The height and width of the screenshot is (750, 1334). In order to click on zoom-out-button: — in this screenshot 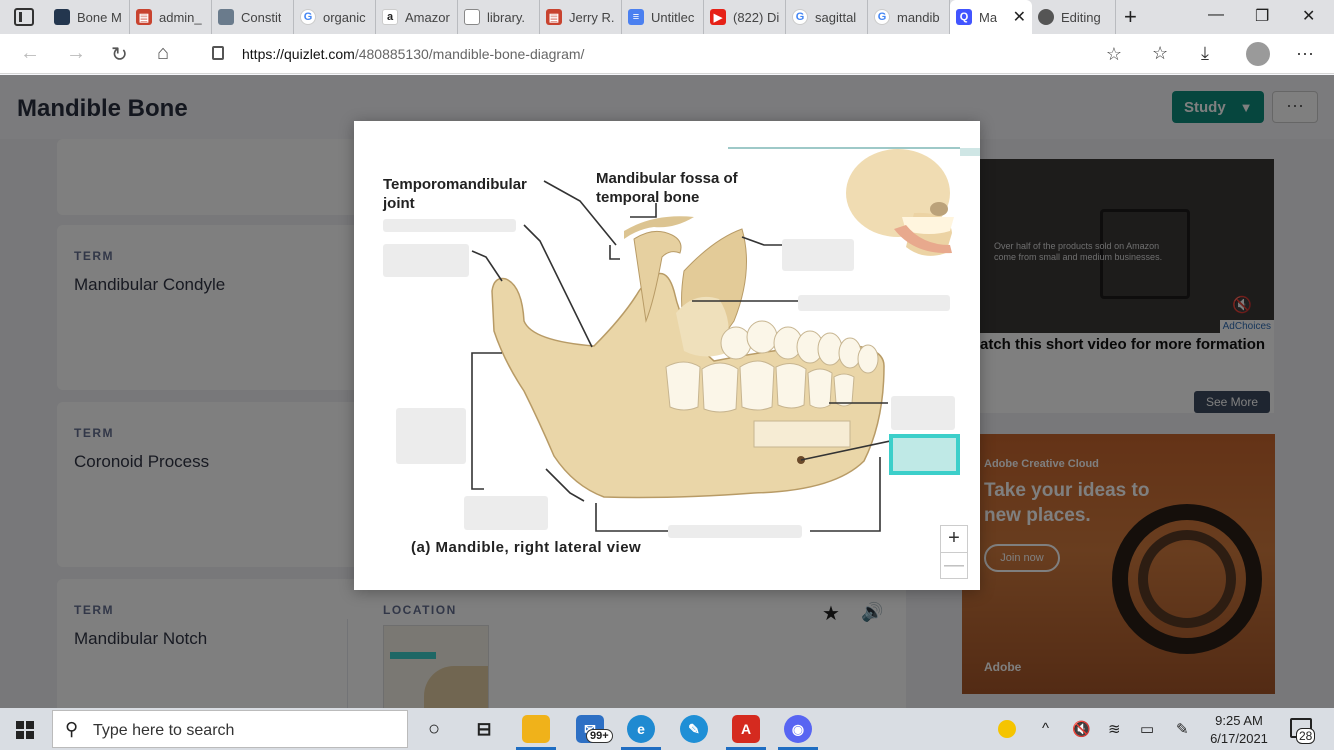, I will do `click(954, 565)`.